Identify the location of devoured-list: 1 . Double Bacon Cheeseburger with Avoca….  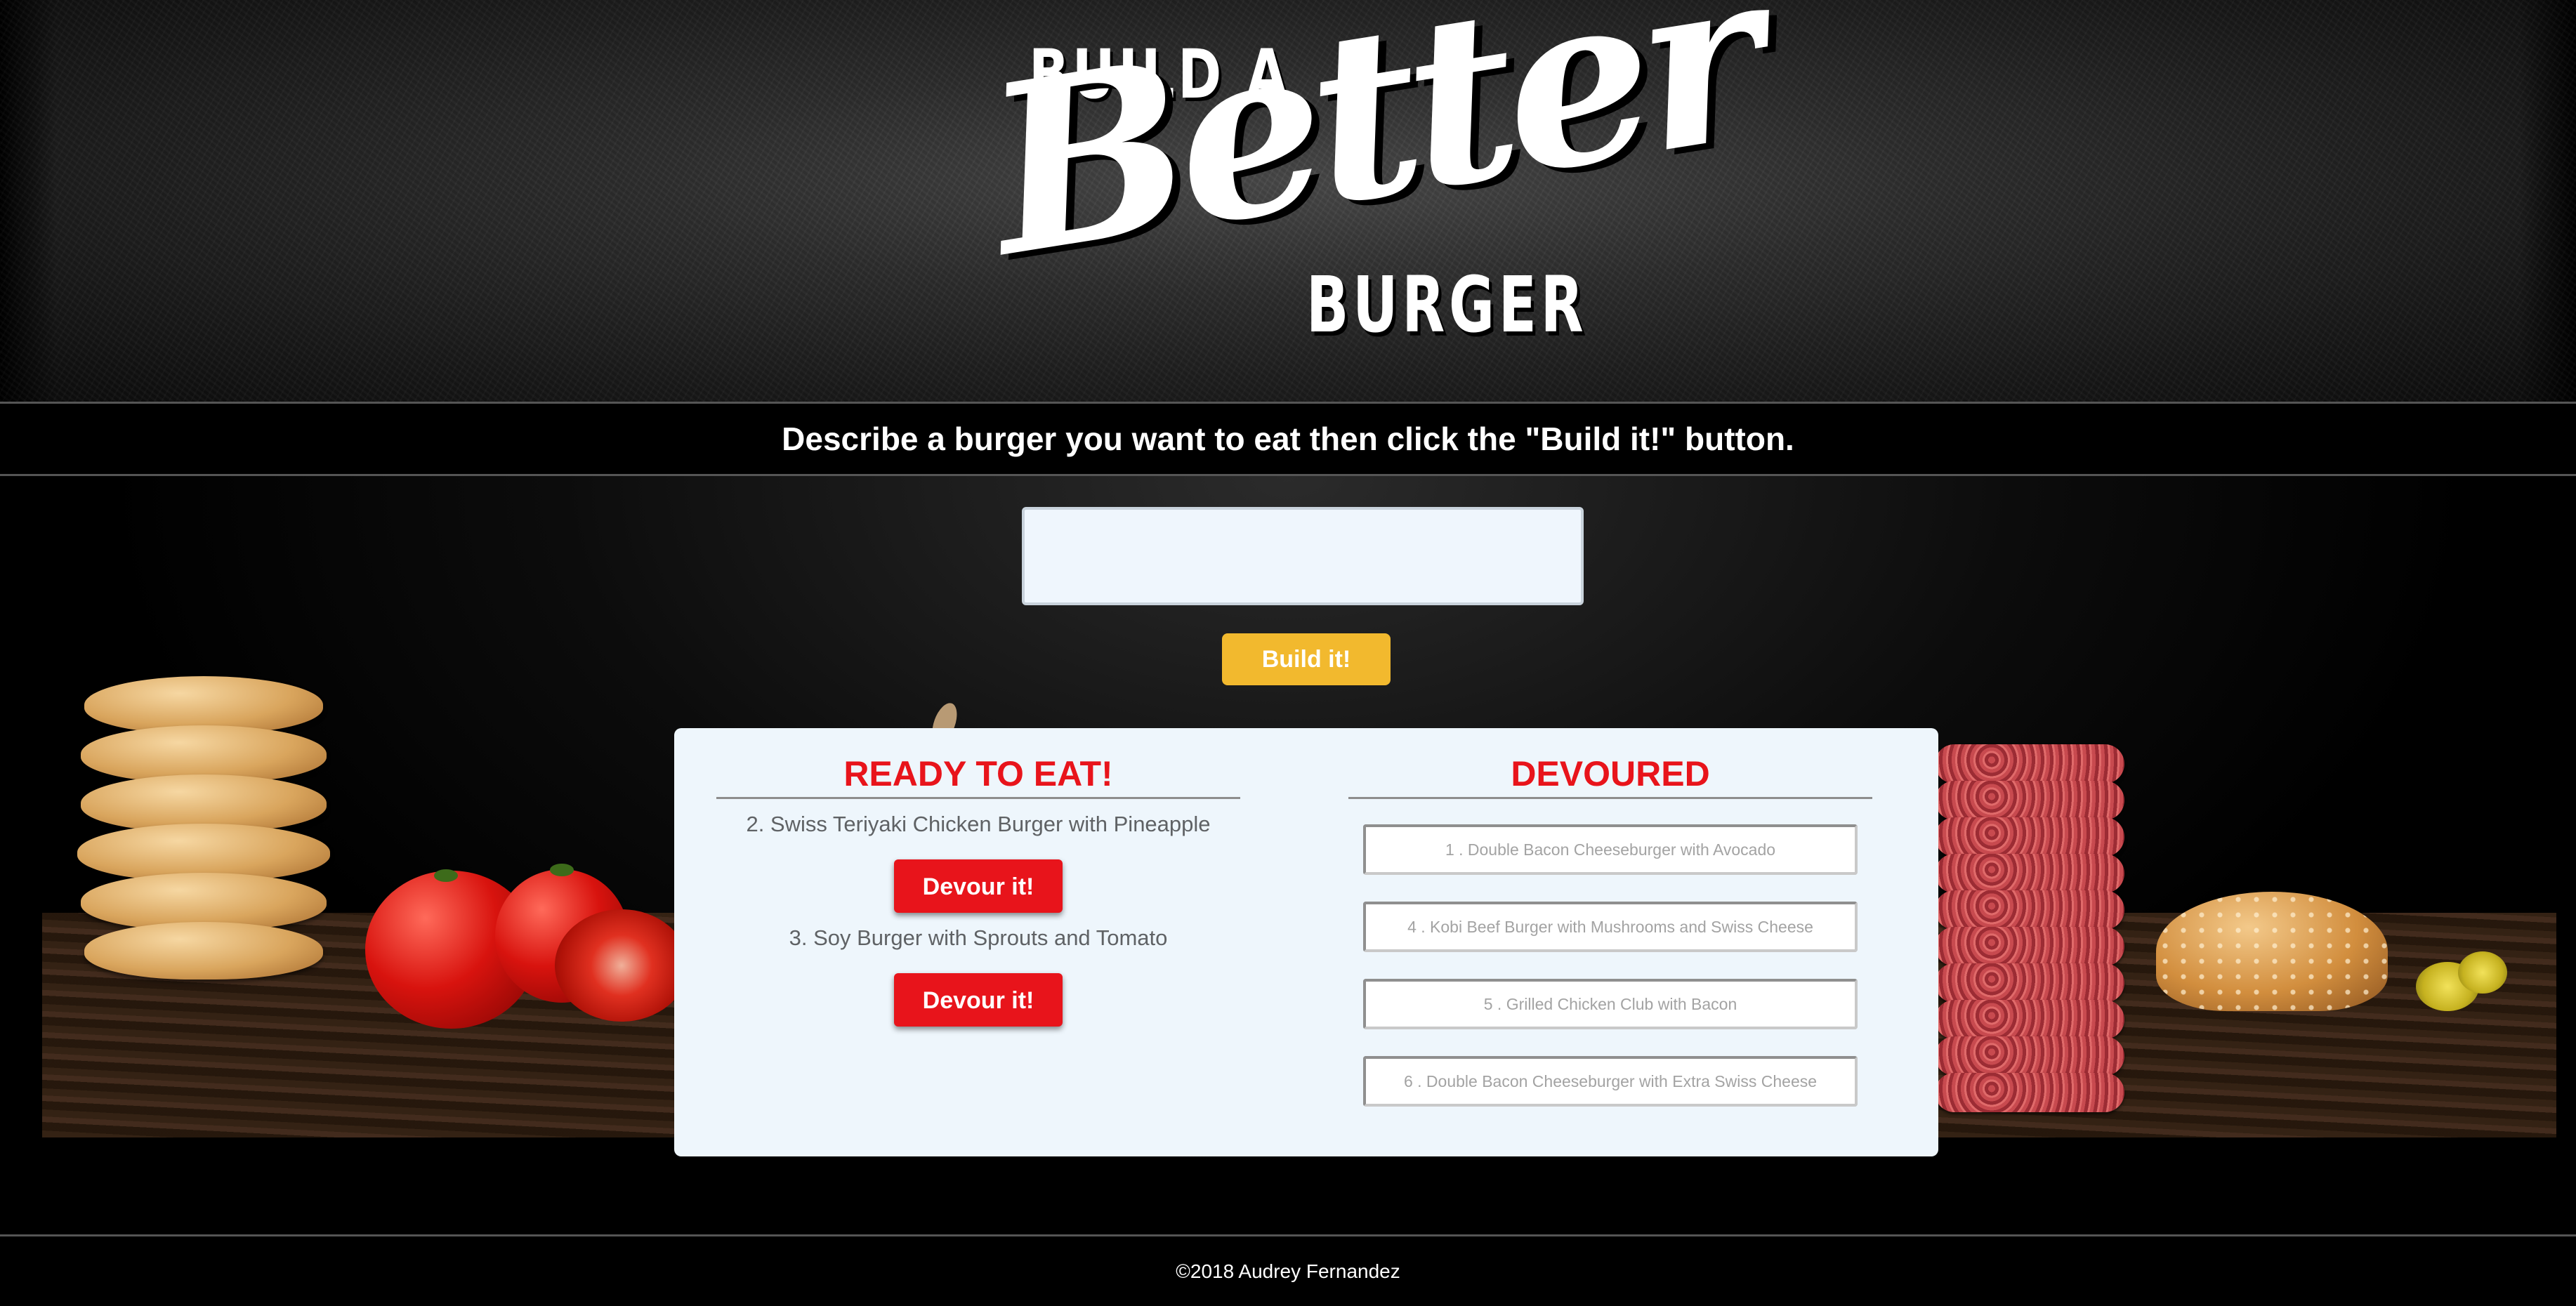
(1610, 953).